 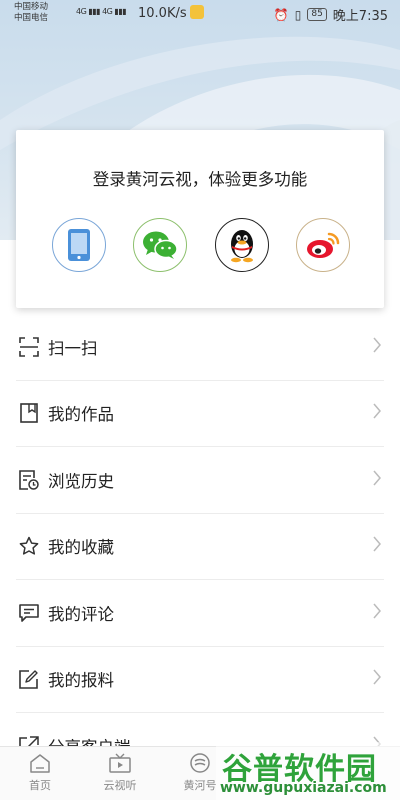 What do you see at coordinates (281, 14) in the screenshot?
I see `alarm-icon: ⏰` at bounding box center [281, 14].